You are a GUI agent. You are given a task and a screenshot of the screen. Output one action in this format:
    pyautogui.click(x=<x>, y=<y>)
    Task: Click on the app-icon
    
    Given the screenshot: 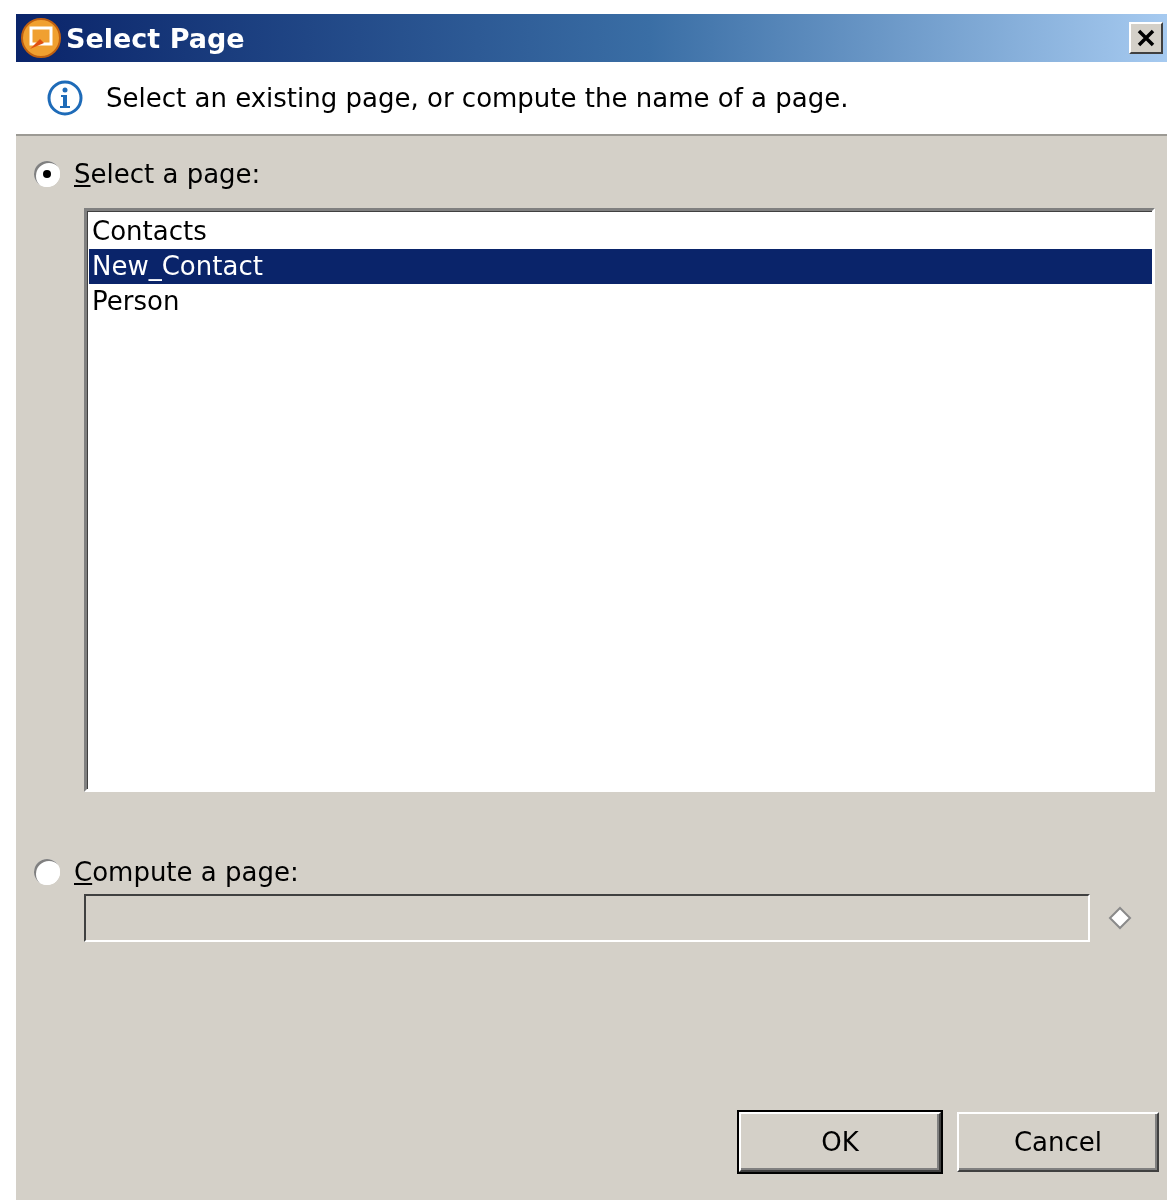 What is the action you would take?
    pyautogui.click(x=41, y=38)
    